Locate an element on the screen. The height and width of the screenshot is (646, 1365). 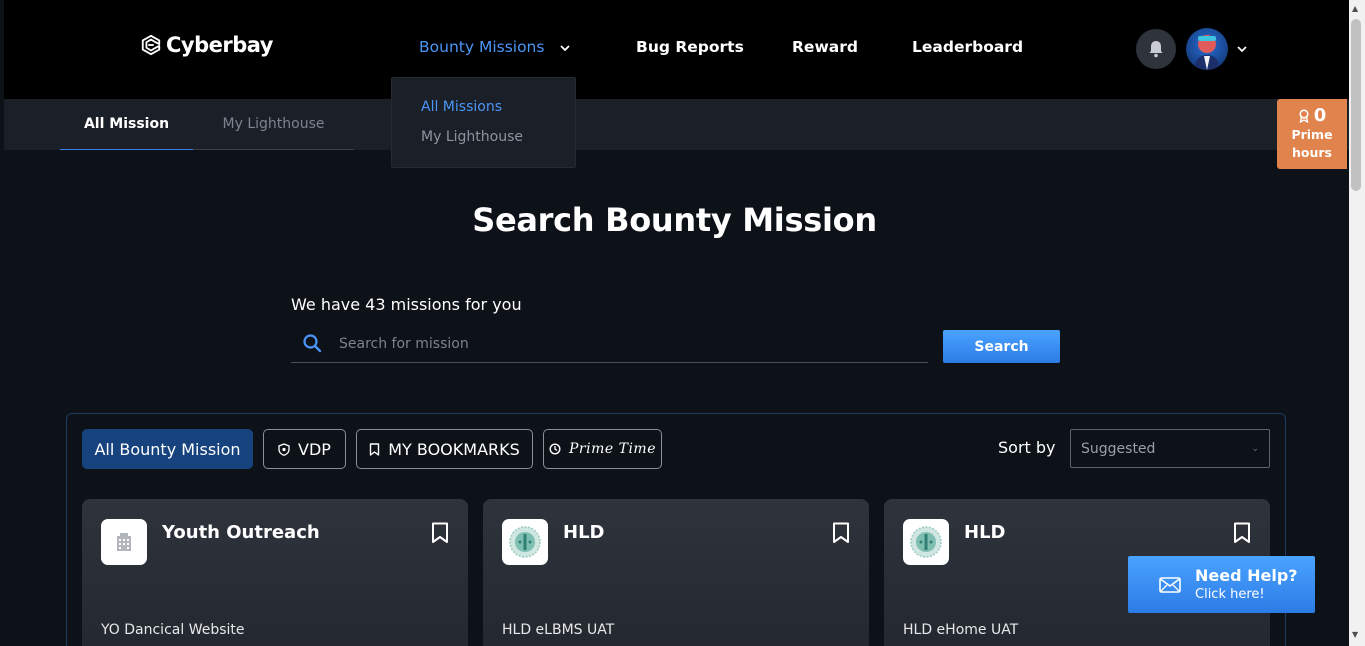
brand-logo: Cyberbay is located at coordinates (206, 45).